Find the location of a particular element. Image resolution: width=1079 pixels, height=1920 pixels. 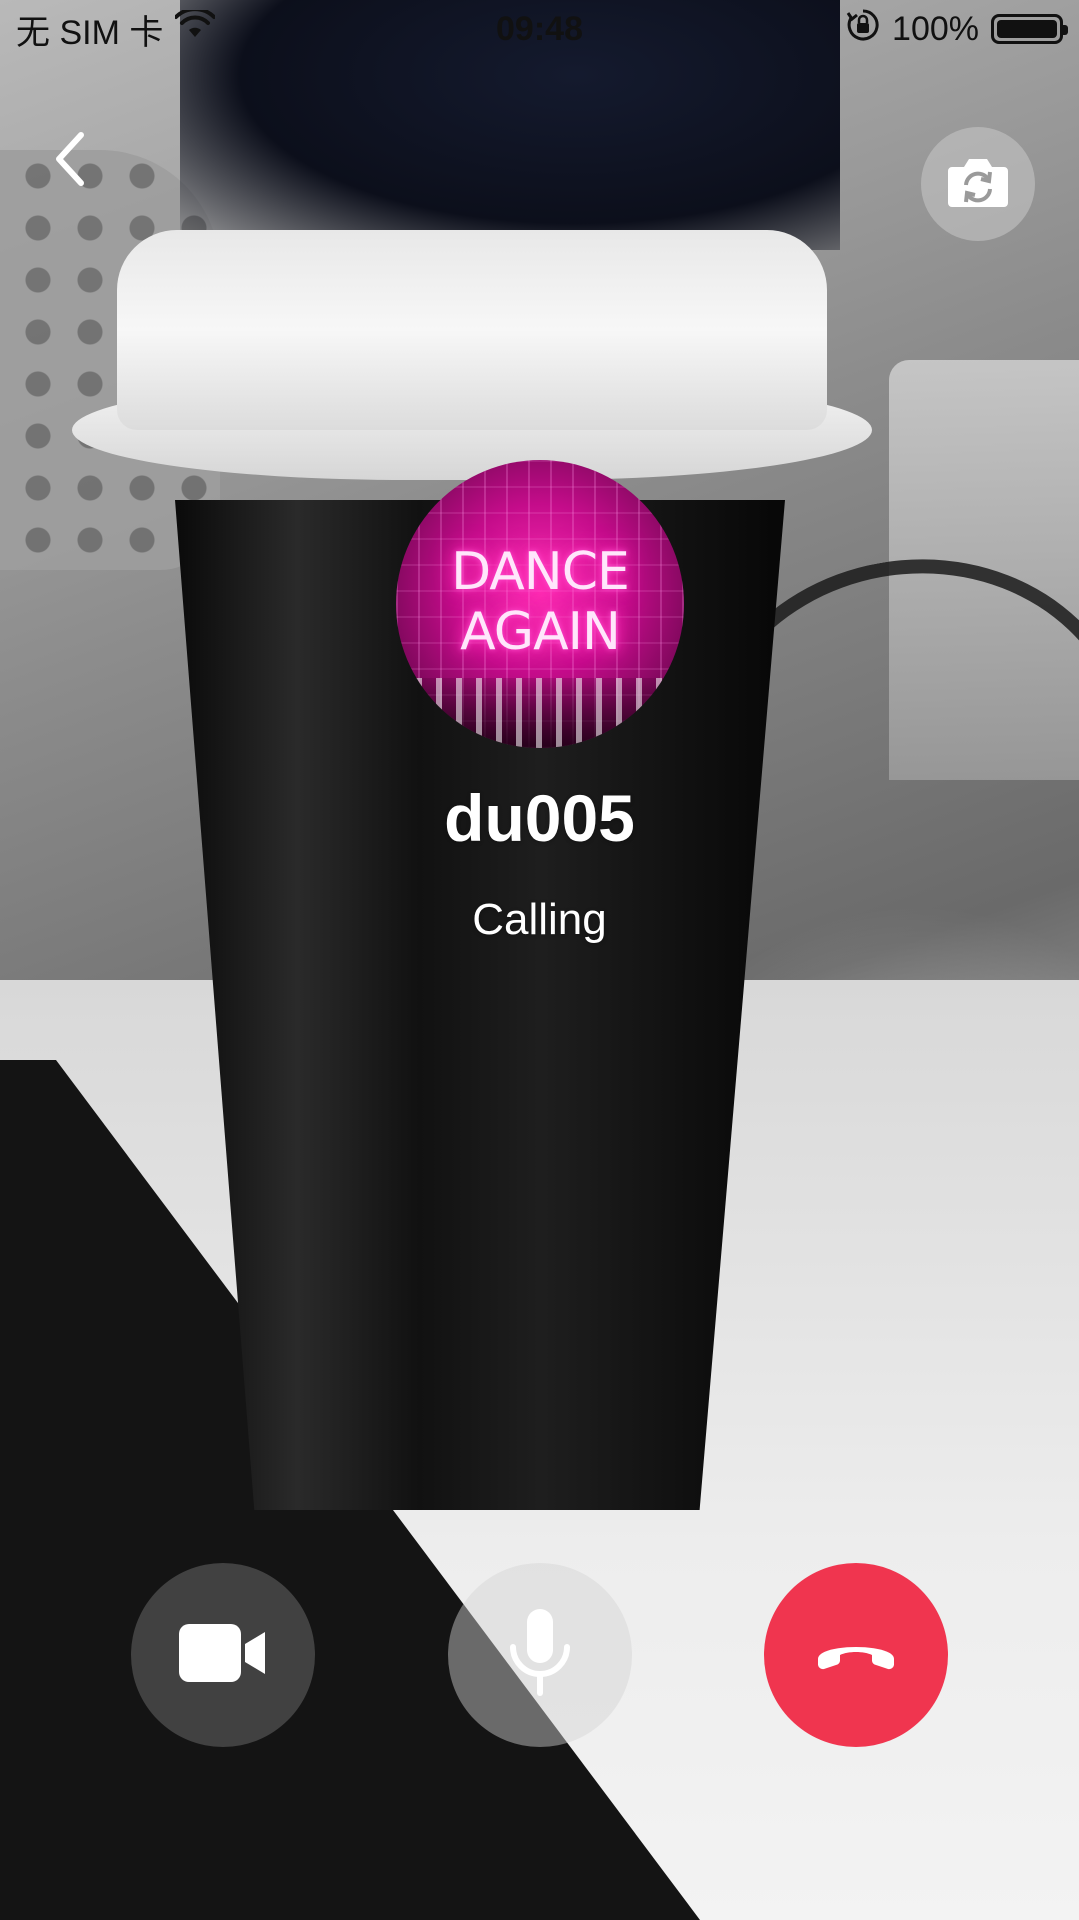

avatar-neon-sign: DANCE AGAIN is located at coordinates (540, 602).